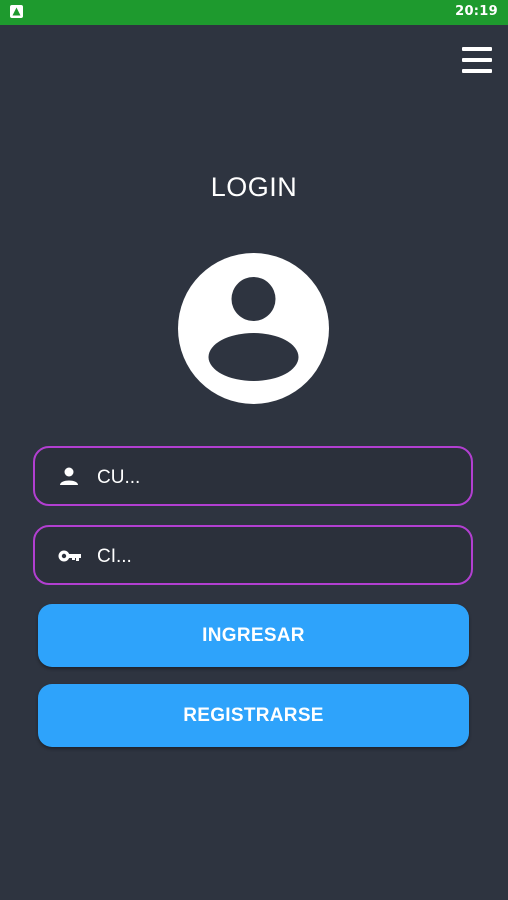 This screenshot has height=900, width=508. What do you see at coordinates (253, 635) in the screenshot?
I see `login-button: INGRESAR` at bounding box center [253, 635].